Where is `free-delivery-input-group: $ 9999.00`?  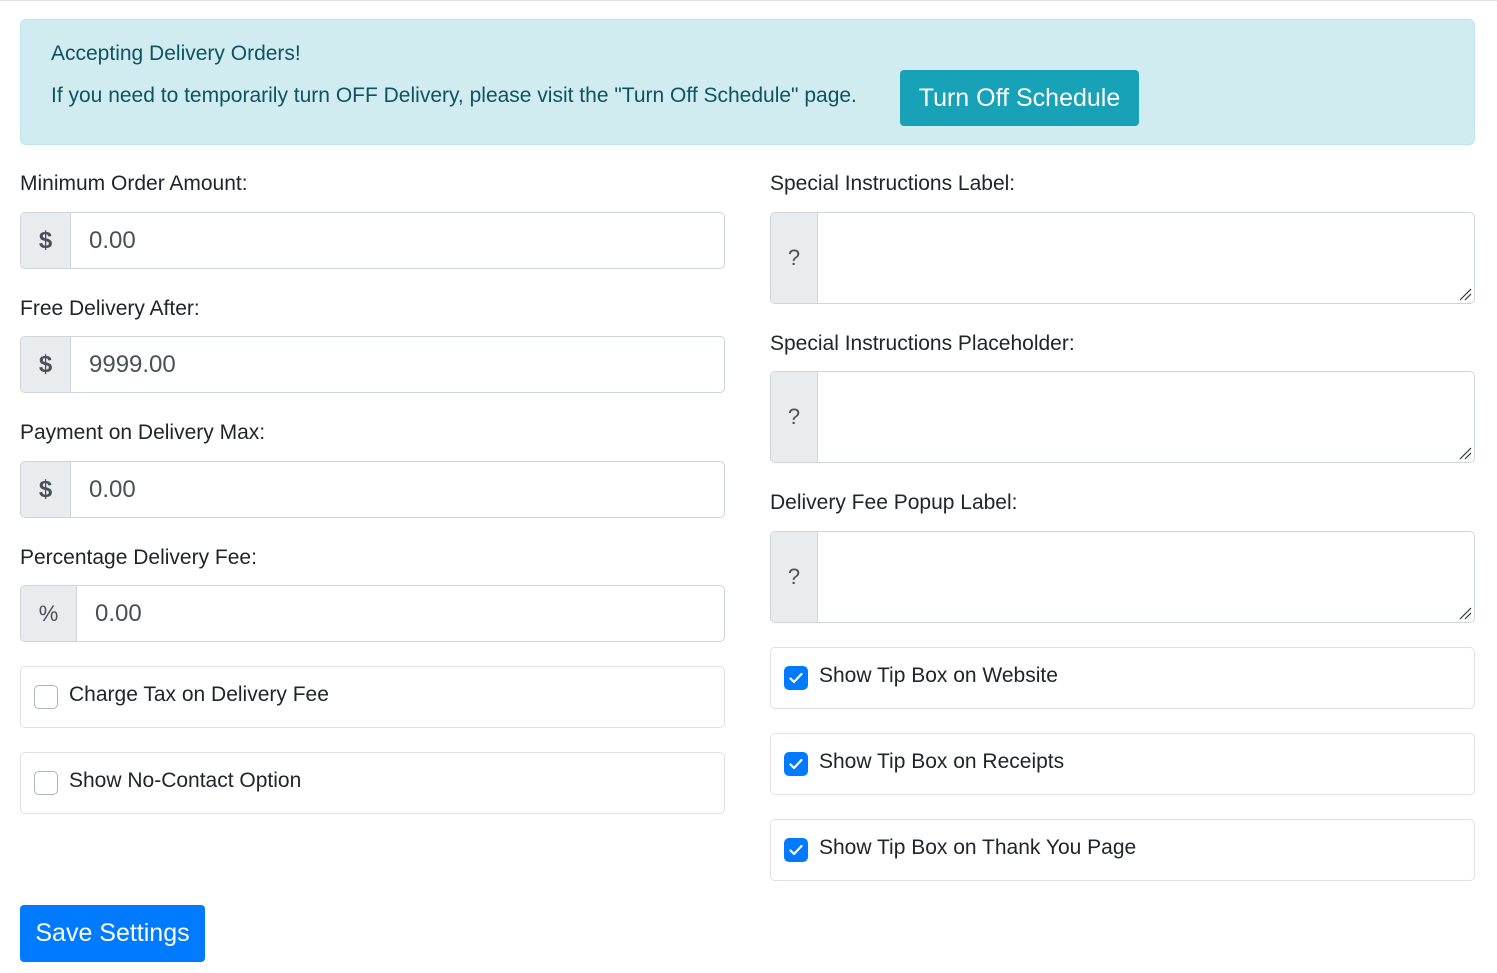 free-delivery-input-group: $ 9999.00 is located at coordinates (372, 364).